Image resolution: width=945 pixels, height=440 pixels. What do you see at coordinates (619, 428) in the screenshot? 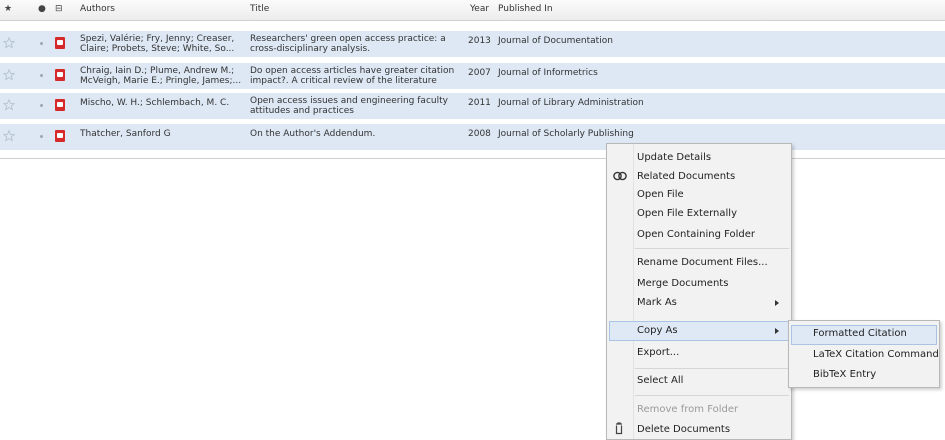
I see `delete-icon` at bounding box center [619, 428].